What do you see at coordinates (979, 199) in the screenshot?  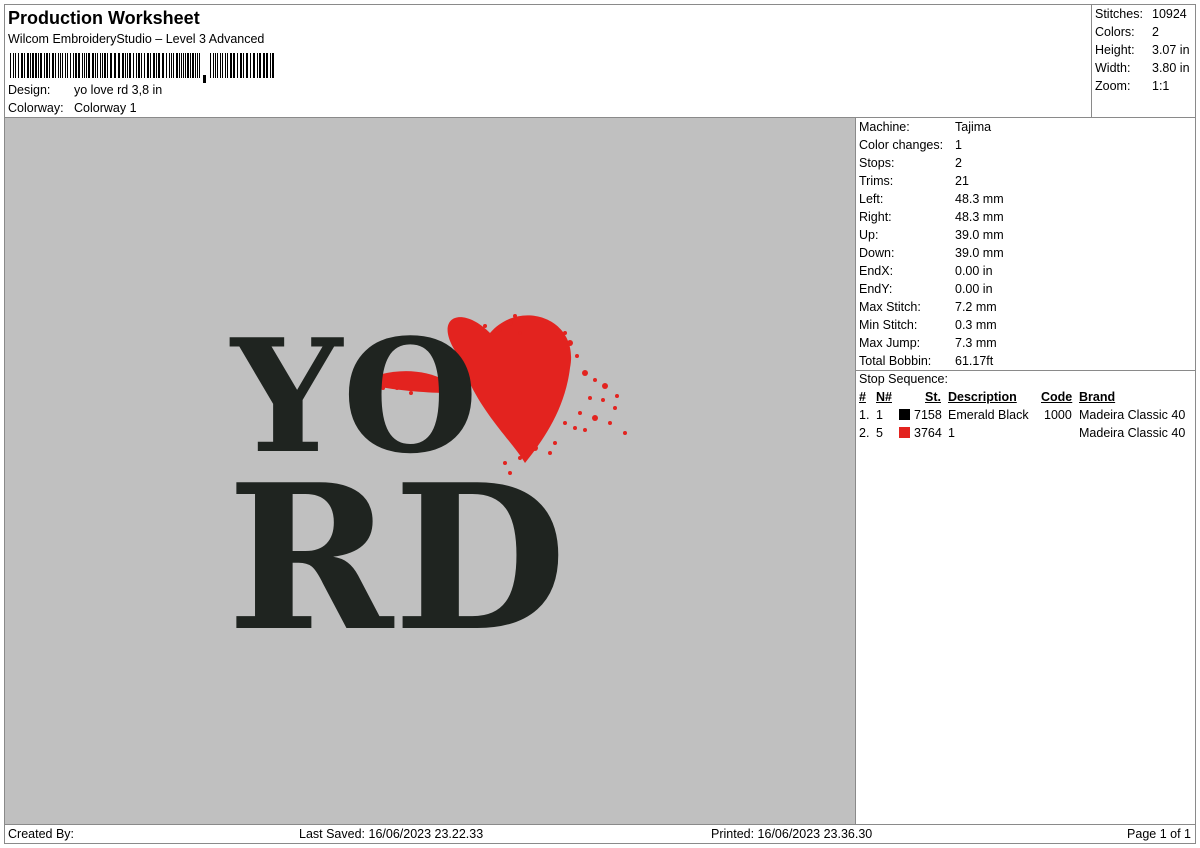 I see `stat-value: 48.3 mm` at bounding box center [979, 199].